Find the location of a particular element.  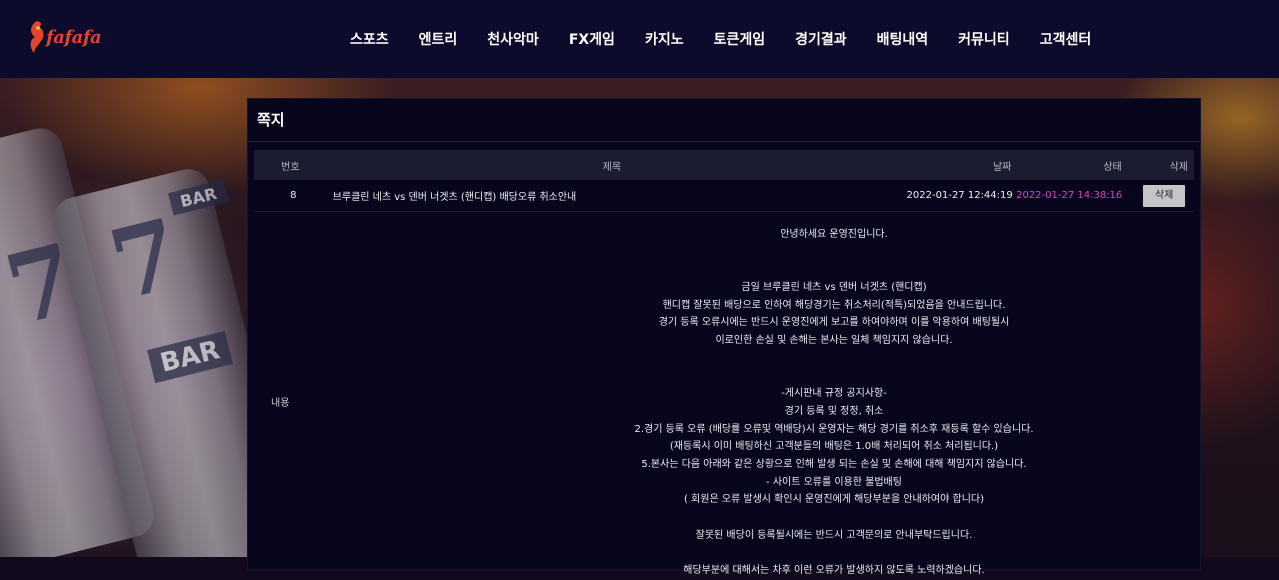

nav-match-results: 경기결과 is located at coordinates (821, 39).